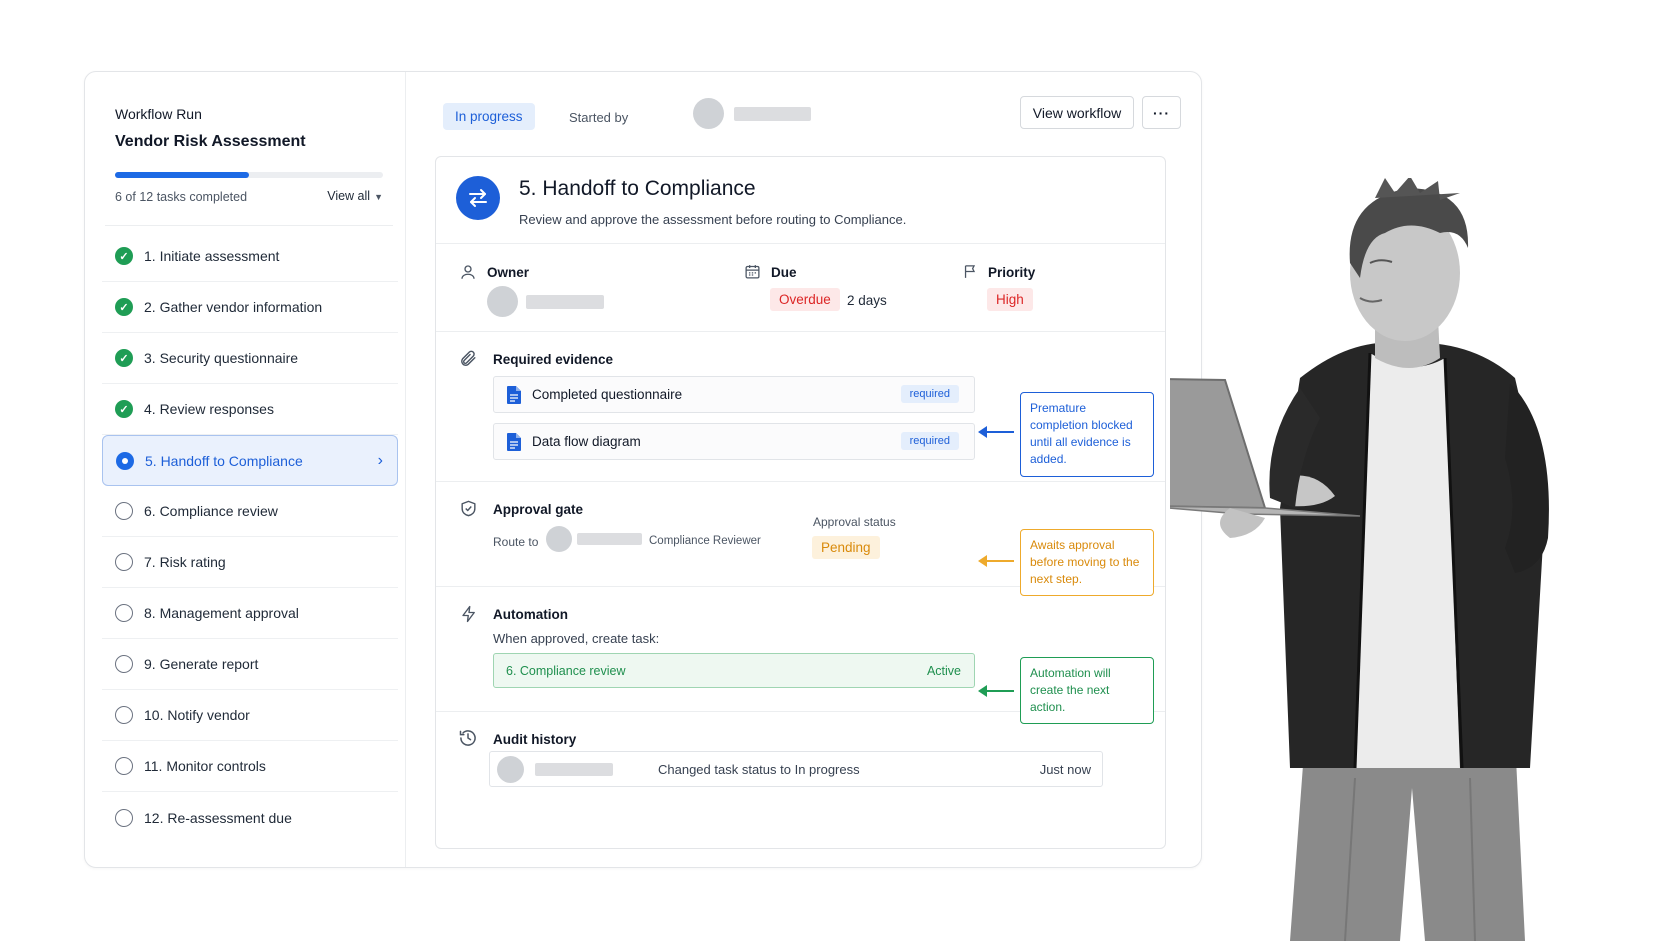  I want to click on owner-name-redacted, so click(565, 302).